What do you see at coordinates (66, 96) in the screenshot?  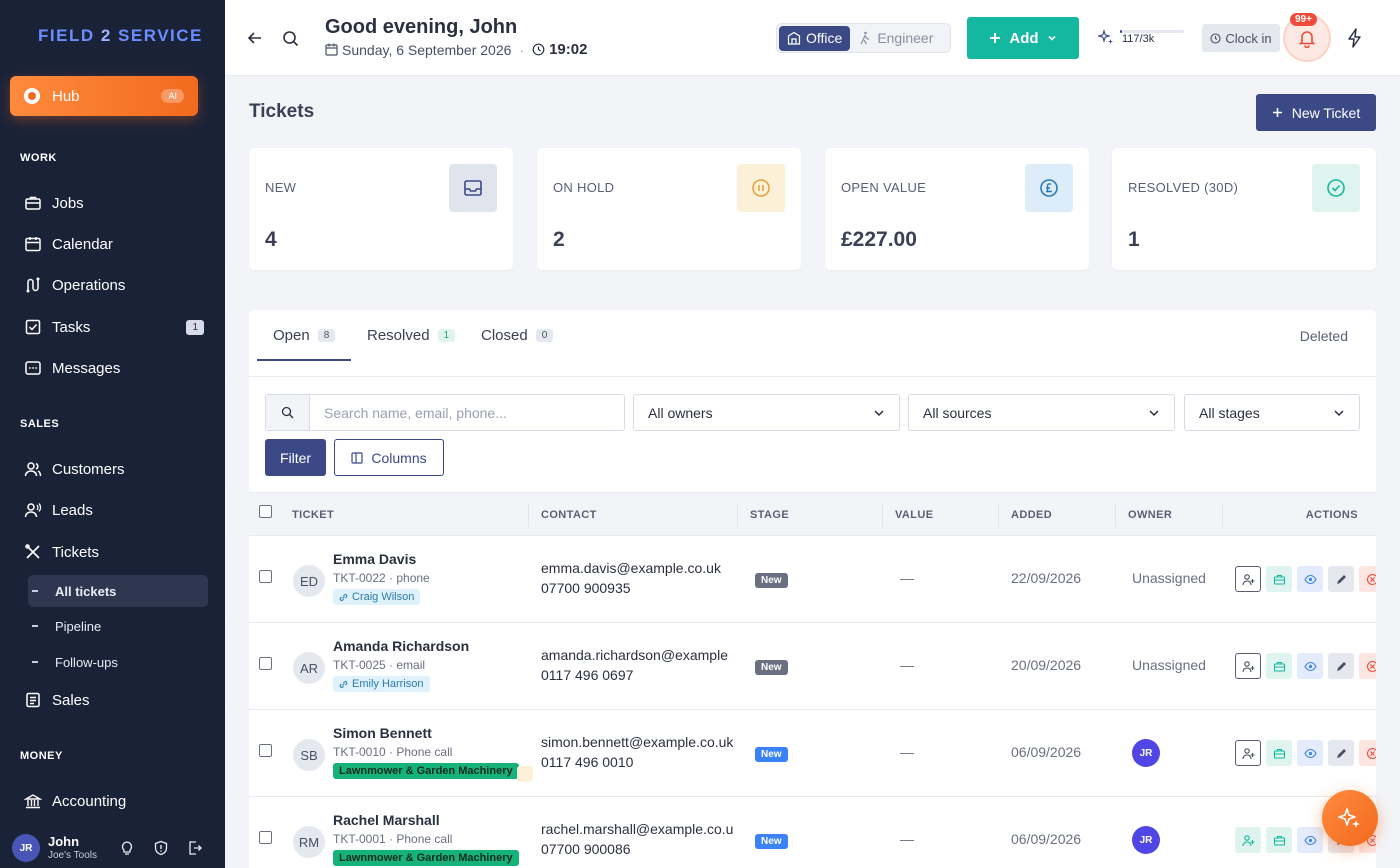 I see `hub-label: Hub` at bounding box center [66, 96].